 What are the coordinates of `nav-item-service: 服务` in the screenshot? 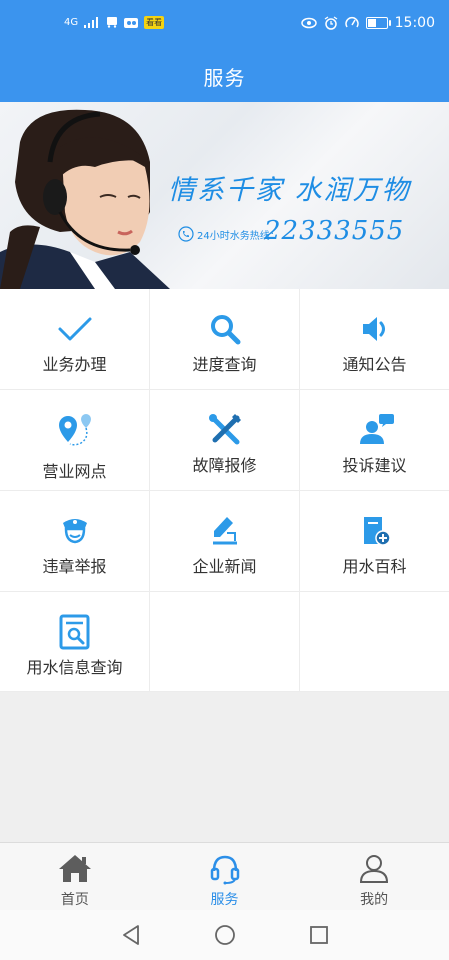 It's located at (225, 877).